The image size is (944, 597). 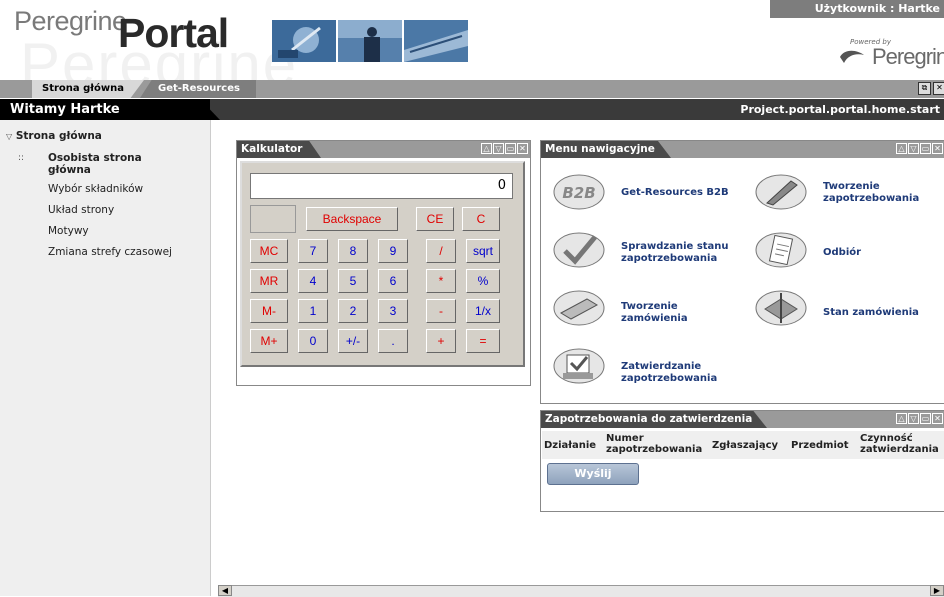 I want to click on column-header: Zgłaszający, so click(x=745, y=445).